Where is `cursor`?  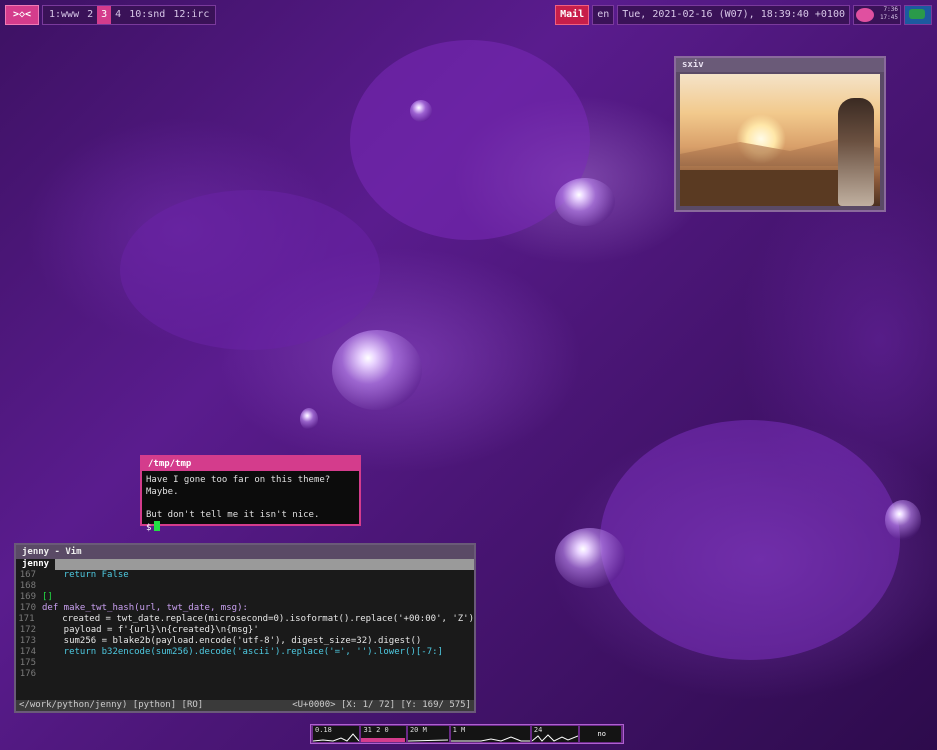
cursor is located at coordinates (157, 526).